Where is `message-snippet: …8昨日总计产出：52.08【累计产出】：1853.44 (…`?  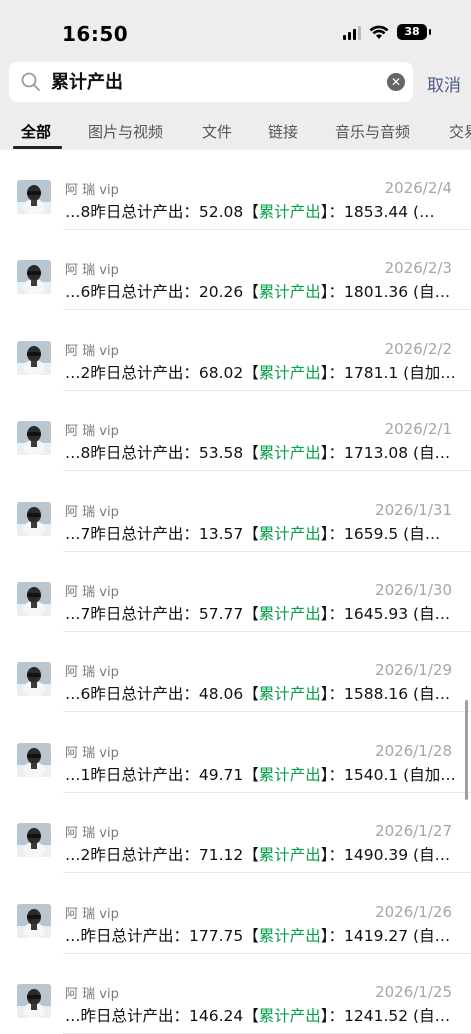 message-snippet: …8昨日总计产出：52.08【累计产出】：1853.44 (… is located at coordinates (250, 211).